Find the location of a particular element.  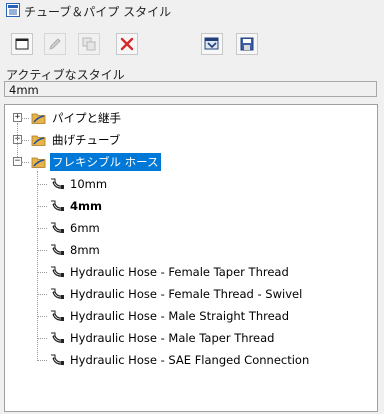

tree-style-item: Hydraulic Hose - Female Taper Thread is located at coordinates (170, 272).